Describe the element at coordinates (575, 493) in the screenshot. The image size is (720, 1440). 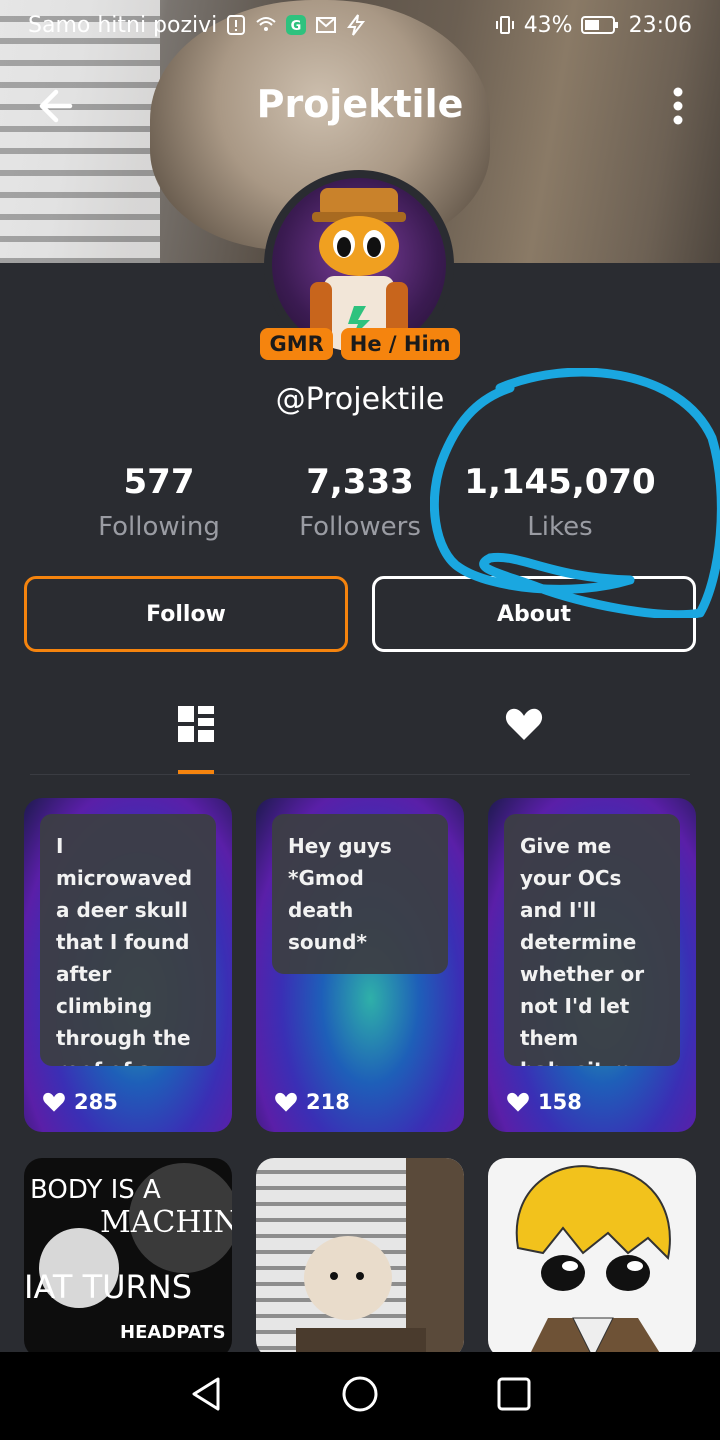
I see `annotation-scribble` at that location.